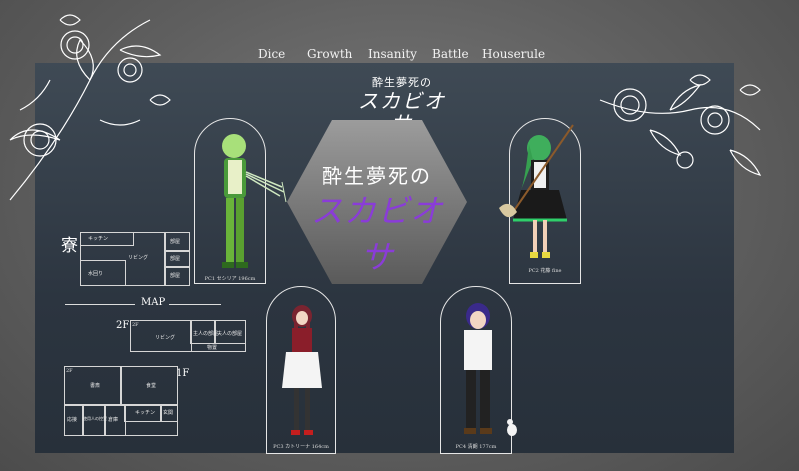 This screenshot has width=799, height=471. I want to click on floor-1f-storeroom-label: 倉庫, so click(113, 420).